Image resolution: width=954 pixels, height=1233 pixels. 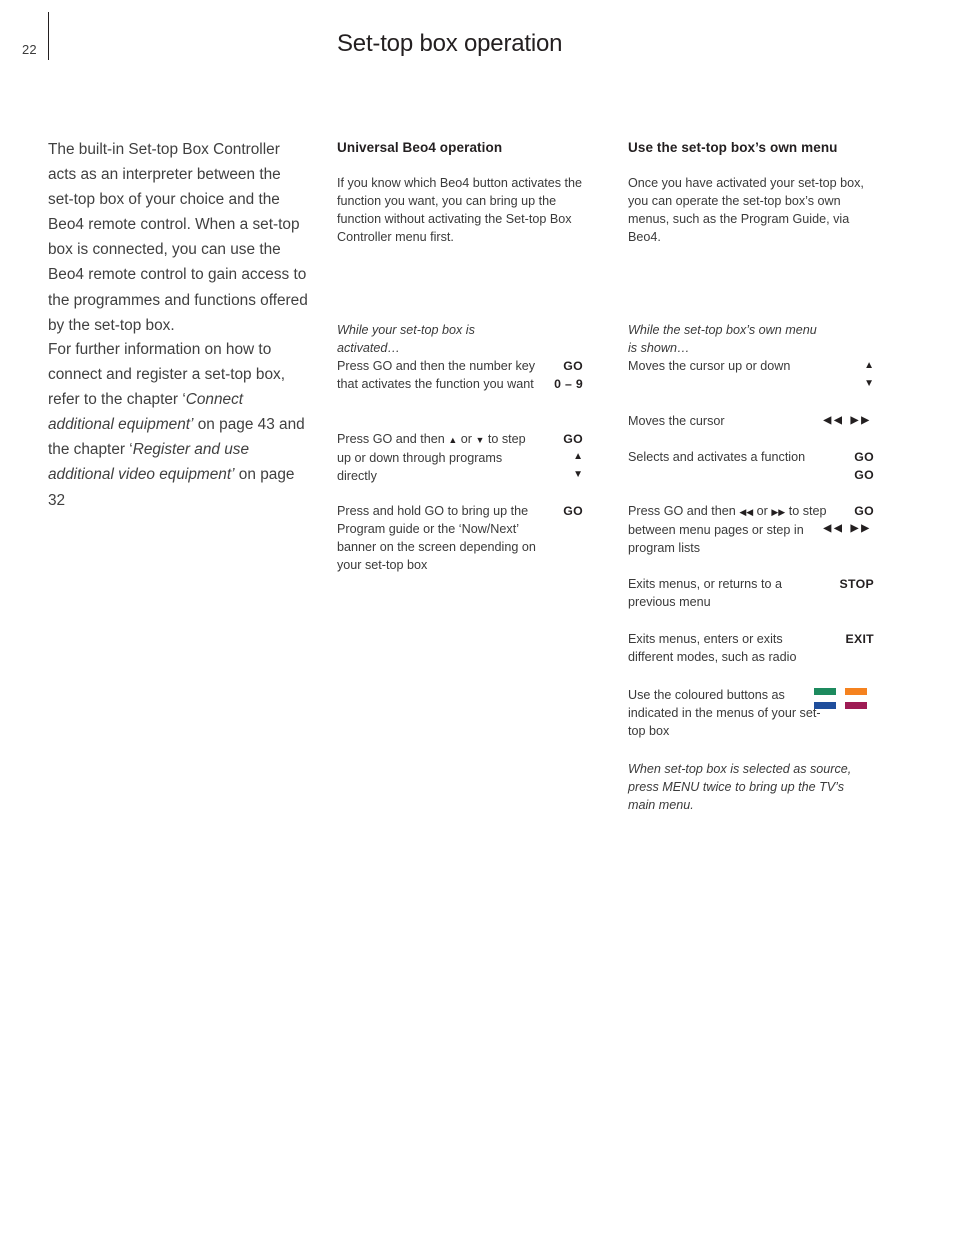 I want to click on right-row-2-keys: ◀◀ ▶▶, so click(x=845, y=421).